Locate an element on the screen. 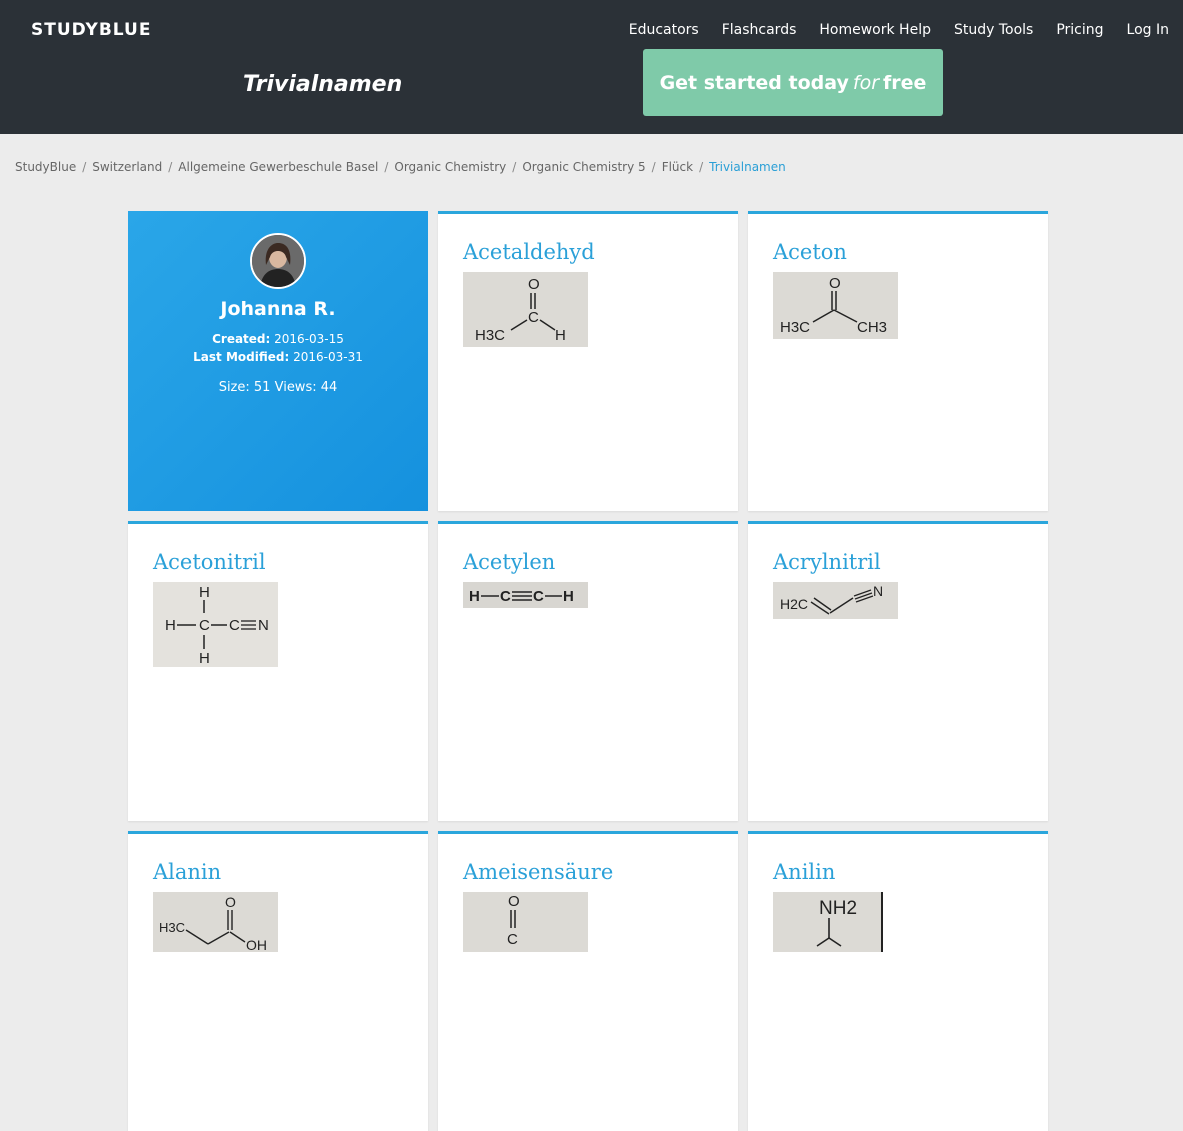 Image resolution: width=1183 pixels, height=1131 pixels. breadcrumb-fluck: Flück is located at coordinates (677, 167).